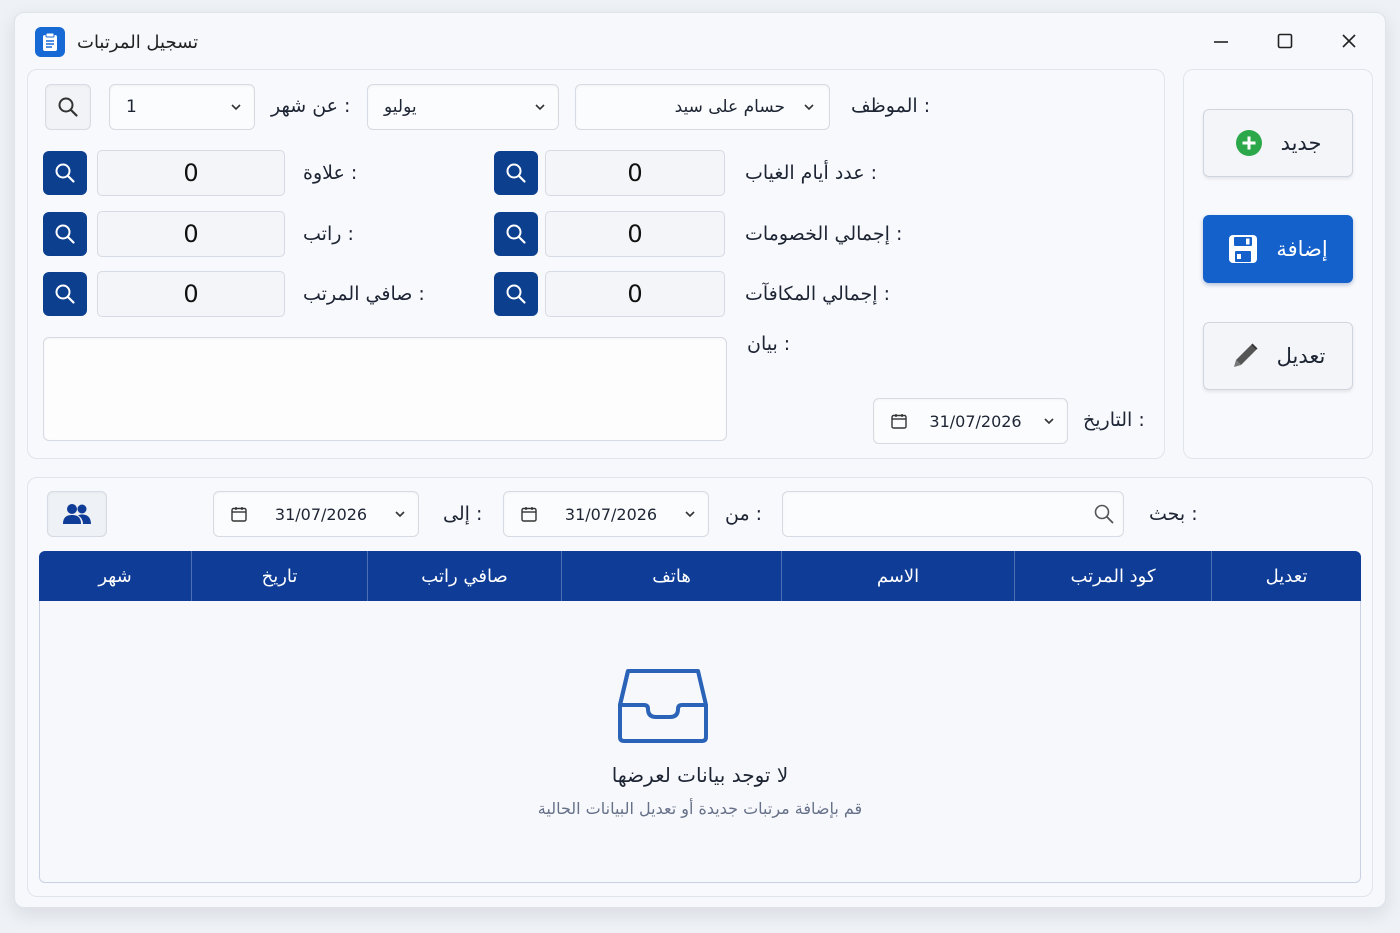  Describe the element at coordinates (824, 234) in the screenshot. I see `total-deductions-label: إجمالي الخصومات :` at that location.